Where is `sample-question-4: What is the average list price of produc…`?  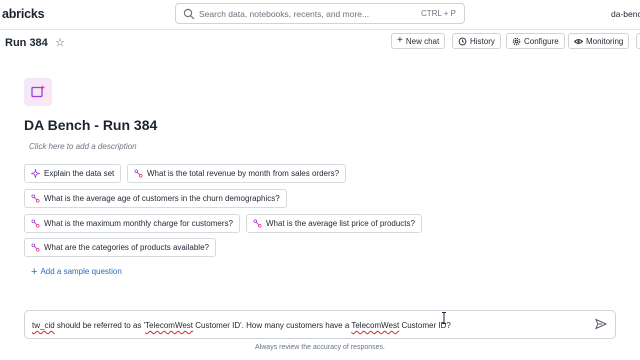 sample-question-4: What is the average list price of produc… is located at coordinates (334, 223).